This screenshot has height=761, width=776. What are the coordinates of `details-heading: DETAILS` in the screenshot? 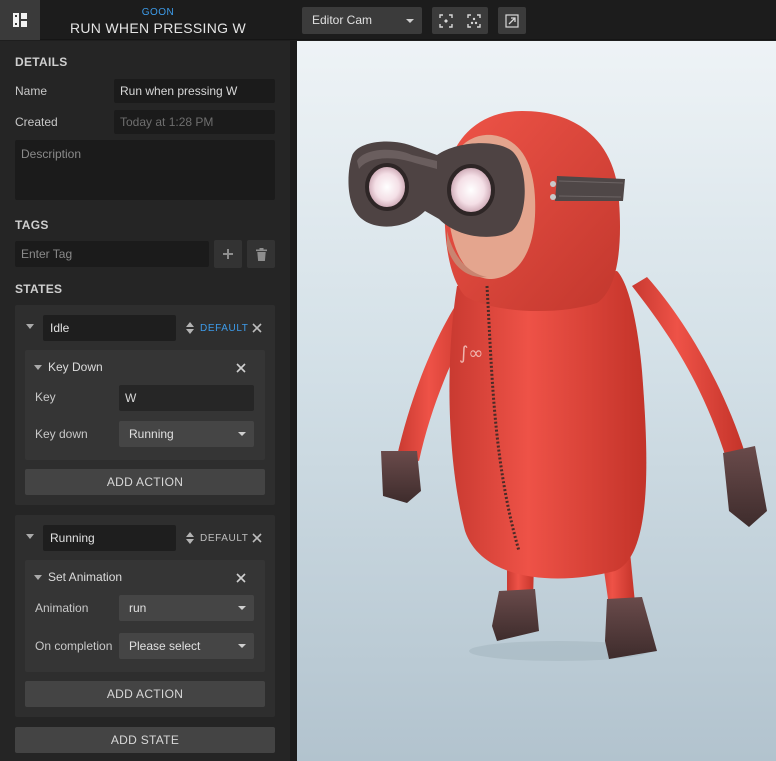 It's located at (41, 62).